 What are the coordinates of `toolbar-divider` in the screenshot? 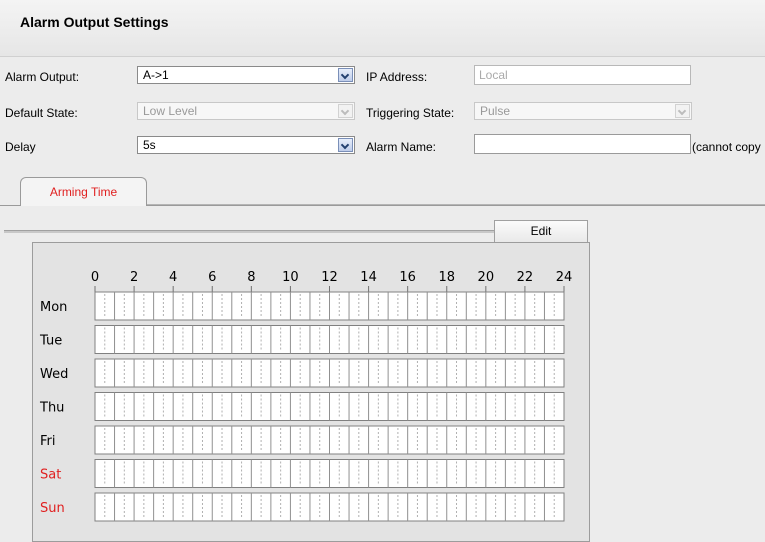 It's located at (249, 231).